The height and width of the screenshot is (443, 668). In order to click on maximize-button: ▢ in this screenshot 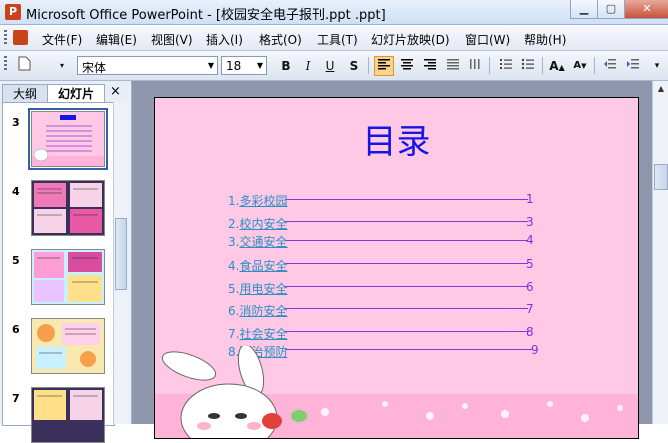, I will do `click(611, 9)`.